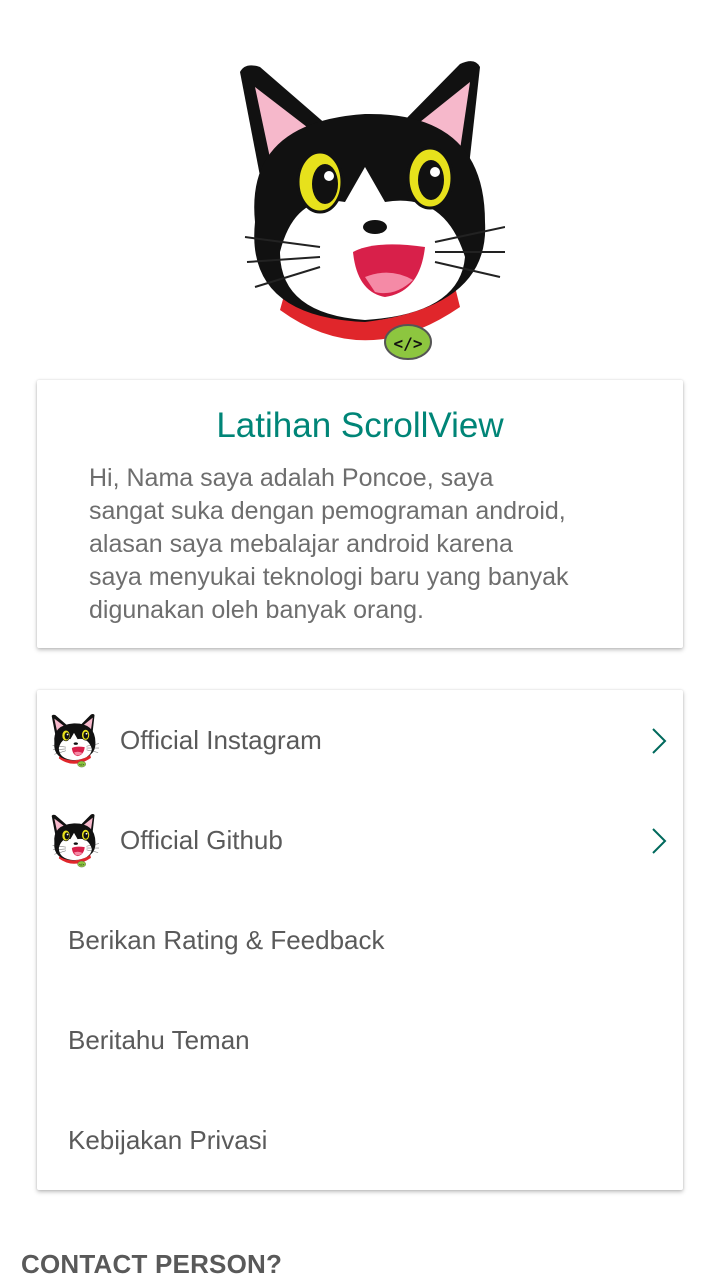  What do you see at coordinates (201, 840) in the screenshot?
I see `menu-item-label: Official Github` at bounding box center [201, 840].